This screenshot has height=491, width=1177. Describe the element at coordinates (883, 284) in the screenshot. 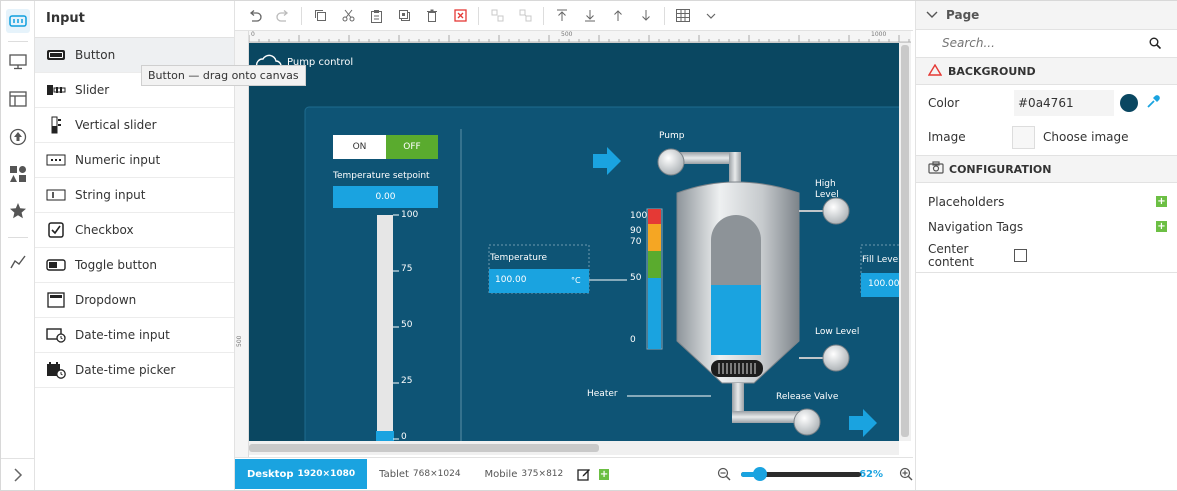

I see `fill-level-value: 100.00` at that location.